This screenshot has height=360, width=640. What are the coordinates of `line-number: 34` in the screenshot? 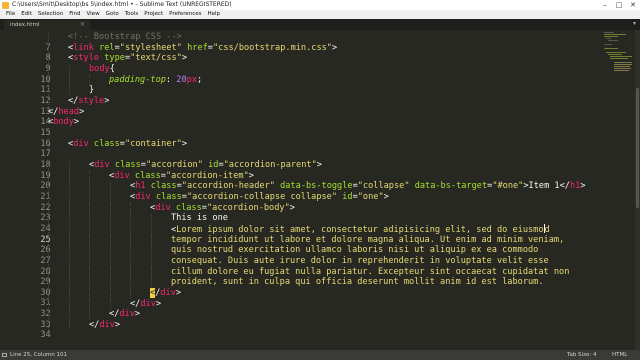 It's located at (45, 335).